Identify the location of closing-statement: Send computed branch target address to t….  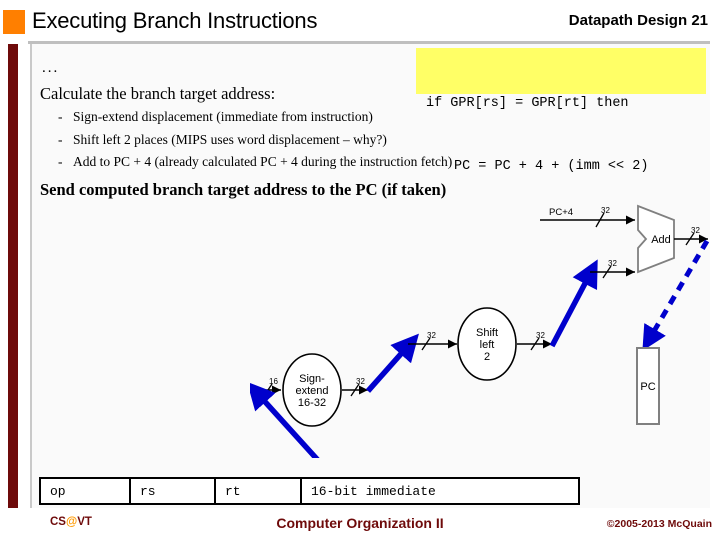
(243, 189).